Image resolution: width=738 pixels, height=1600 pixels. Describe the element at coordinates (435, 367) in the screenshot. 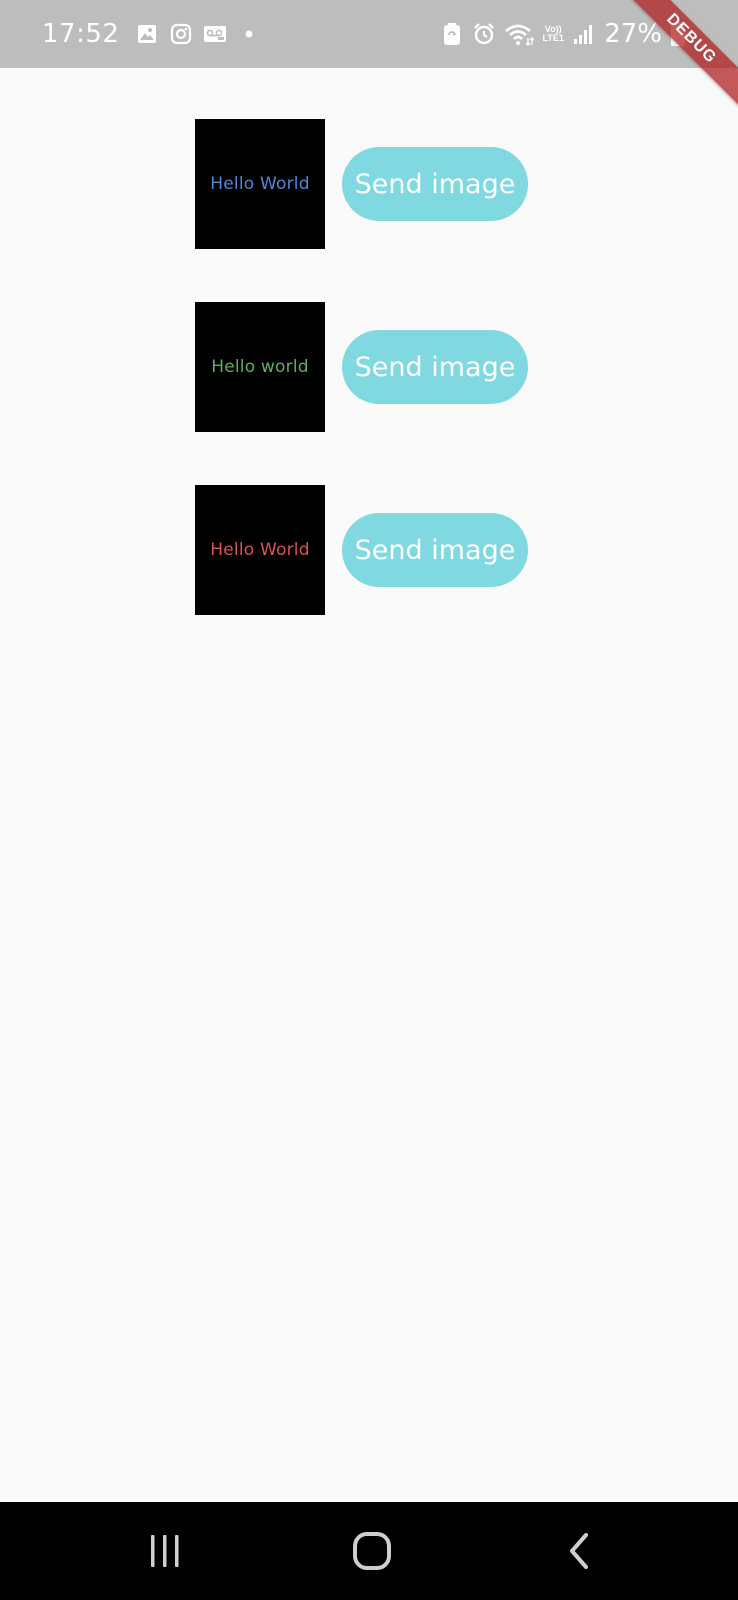

I see `send-image-button-2: Send image` at that location.